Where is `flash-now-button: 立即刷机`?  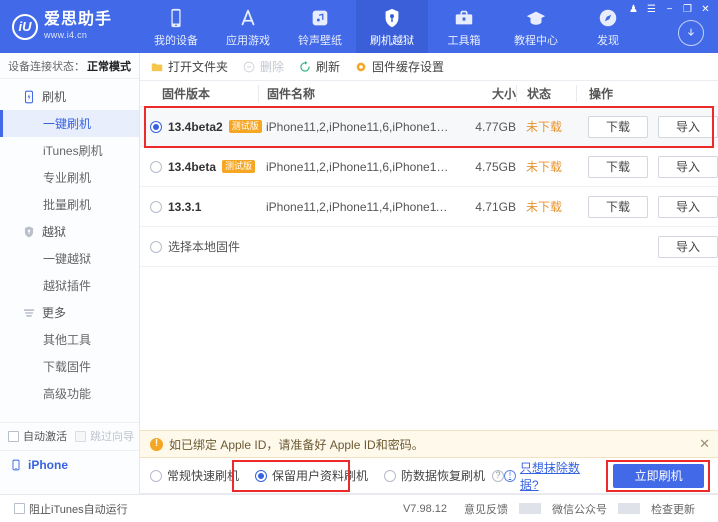
flash-now-button: 立即刷机 is located at coordinates (658, 475).